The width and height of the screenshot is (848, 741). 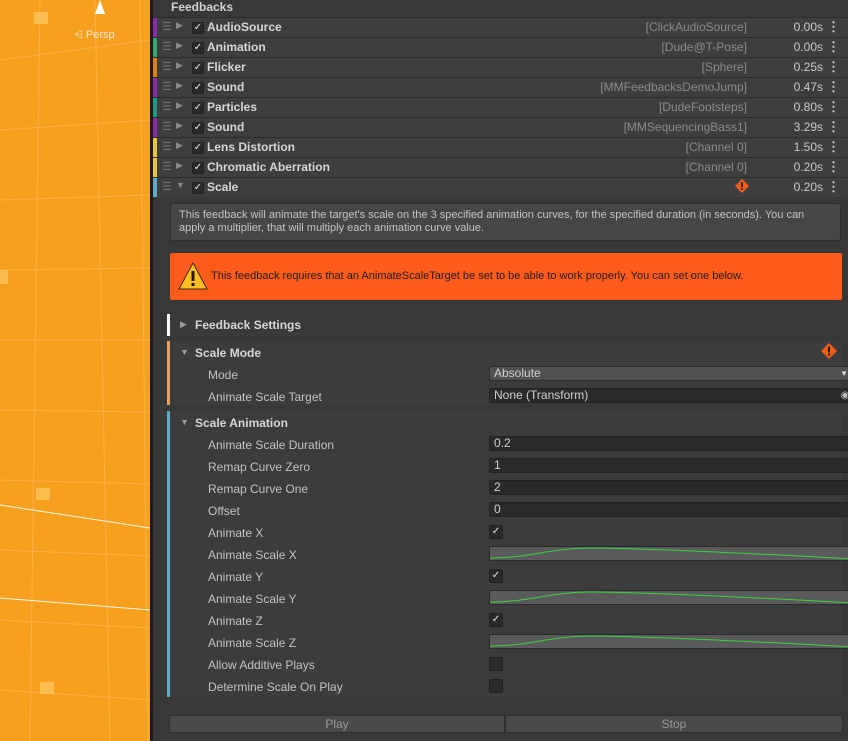 What do you see at coordinates (500, 147) in the screenshot?
I see `feedback-row: ☰ ▶ ✓ Lens Distortion [Channel 0] 1.50s ⋮` at bounding box center [500, 147].